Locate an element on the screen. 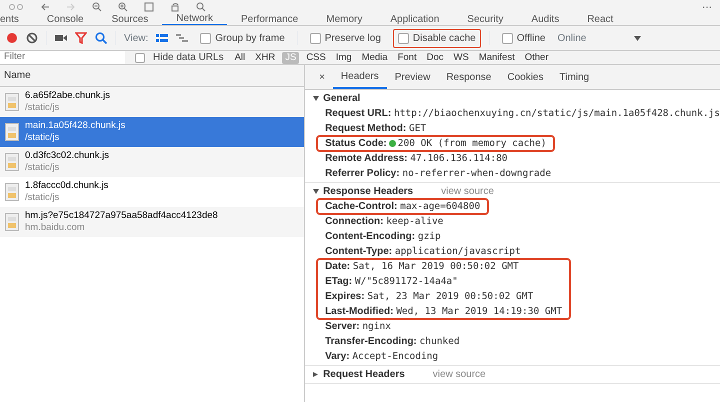  header-name: Content-Encoding: is located at coordinates (370, 237).